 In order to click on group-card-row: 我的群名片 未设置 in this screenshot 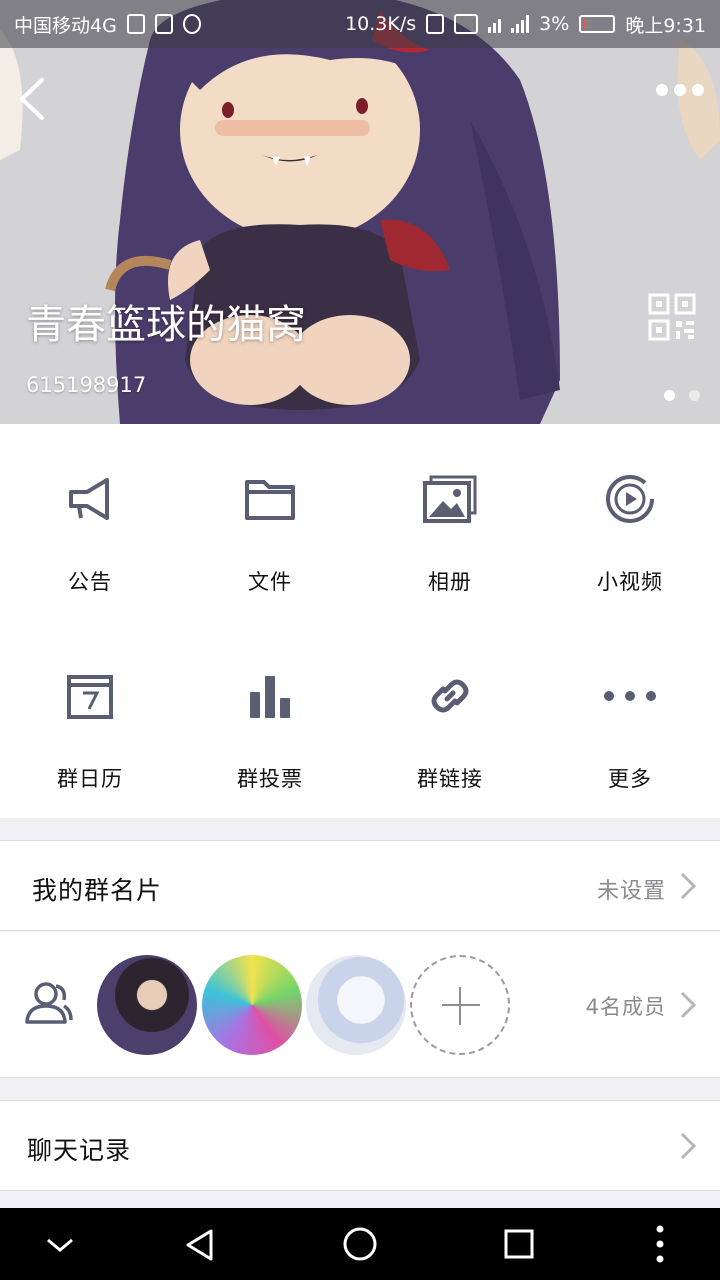, I will do `click(360, 885)`.